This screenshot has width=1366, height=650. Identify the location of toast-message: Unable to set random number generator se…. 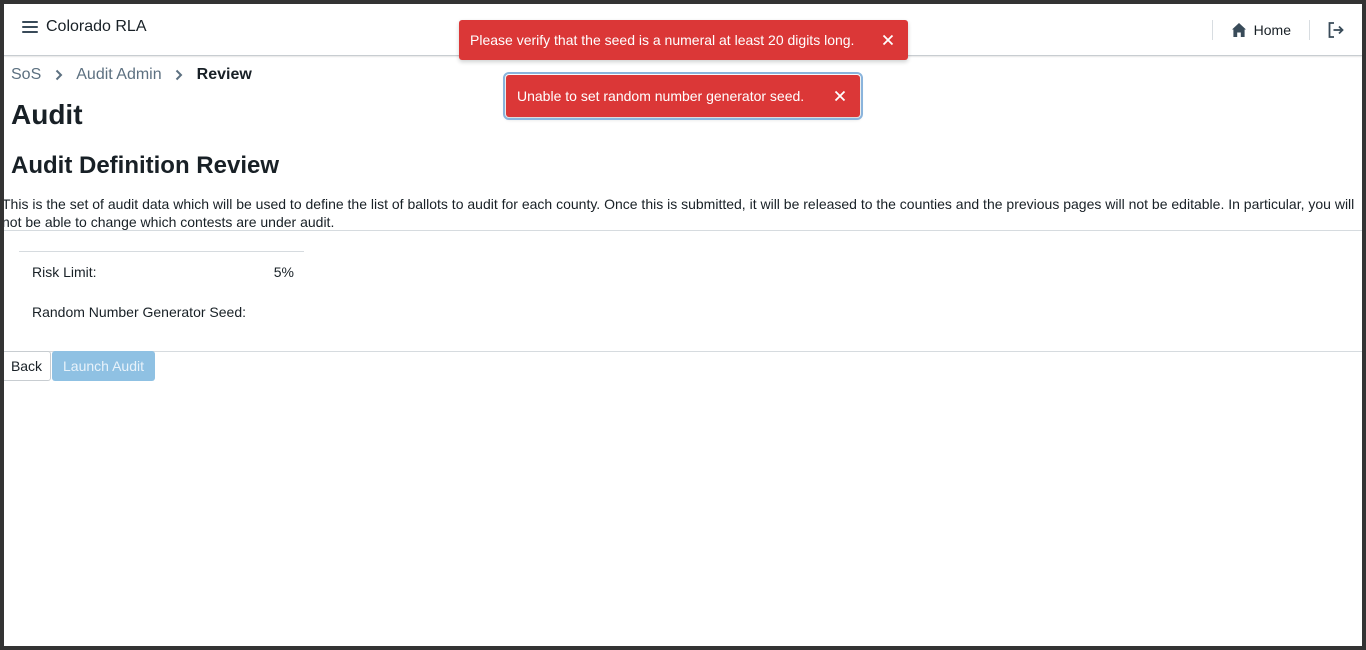
(661, 96).